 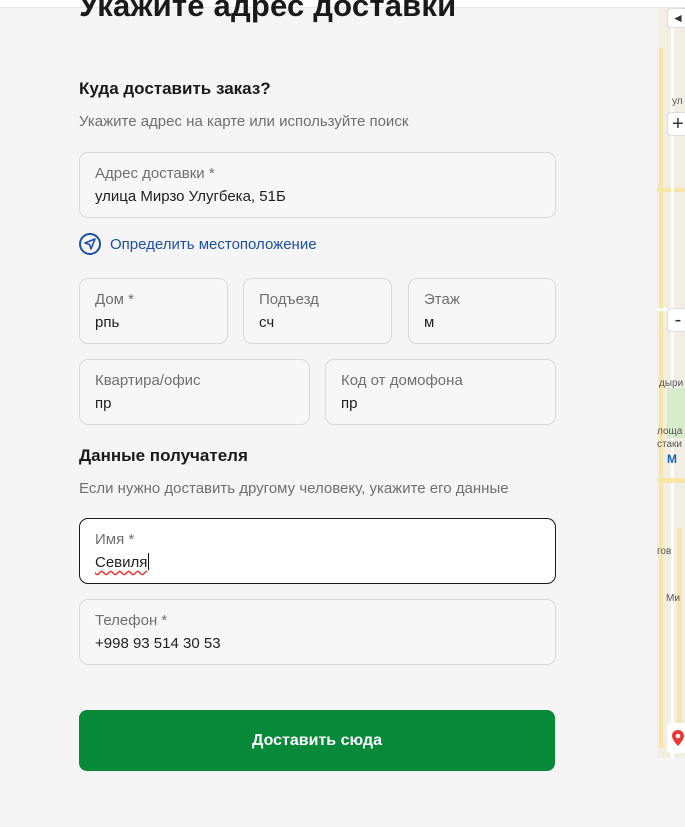 What do you see at coordinates (676, 124) in the screenshot?
I see `map-zoom-in-button: +` at bounding box center [676, 124].